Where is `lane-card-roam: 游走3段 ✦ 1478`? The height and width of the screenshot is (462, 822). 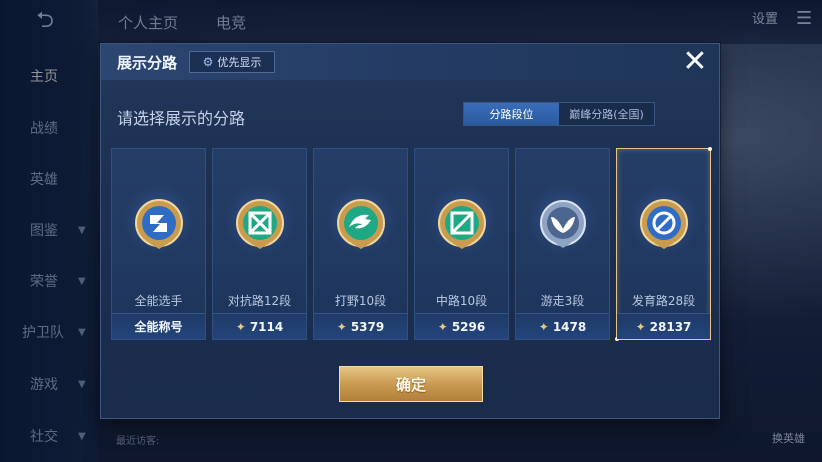
lane-card-roam: 游走3段 ✦ 1478 is located at coordinates (562, 244).